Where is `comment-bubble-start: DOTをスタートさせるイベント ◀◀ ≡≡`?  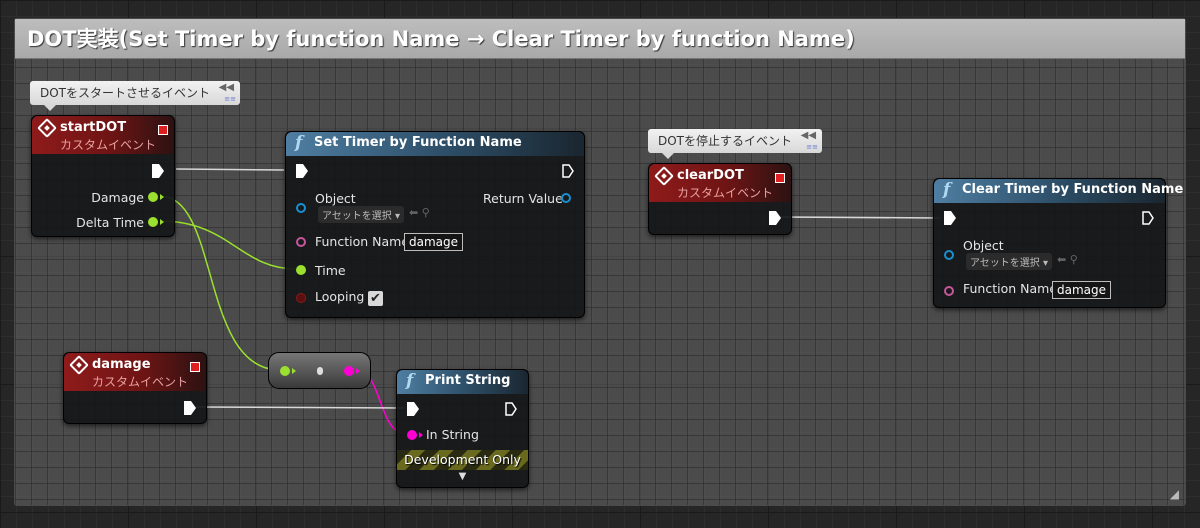
comment-bubble-start: DOTをスタートさせるイベント ◀◀ ≡≡ is located at coordinates (135, 96).